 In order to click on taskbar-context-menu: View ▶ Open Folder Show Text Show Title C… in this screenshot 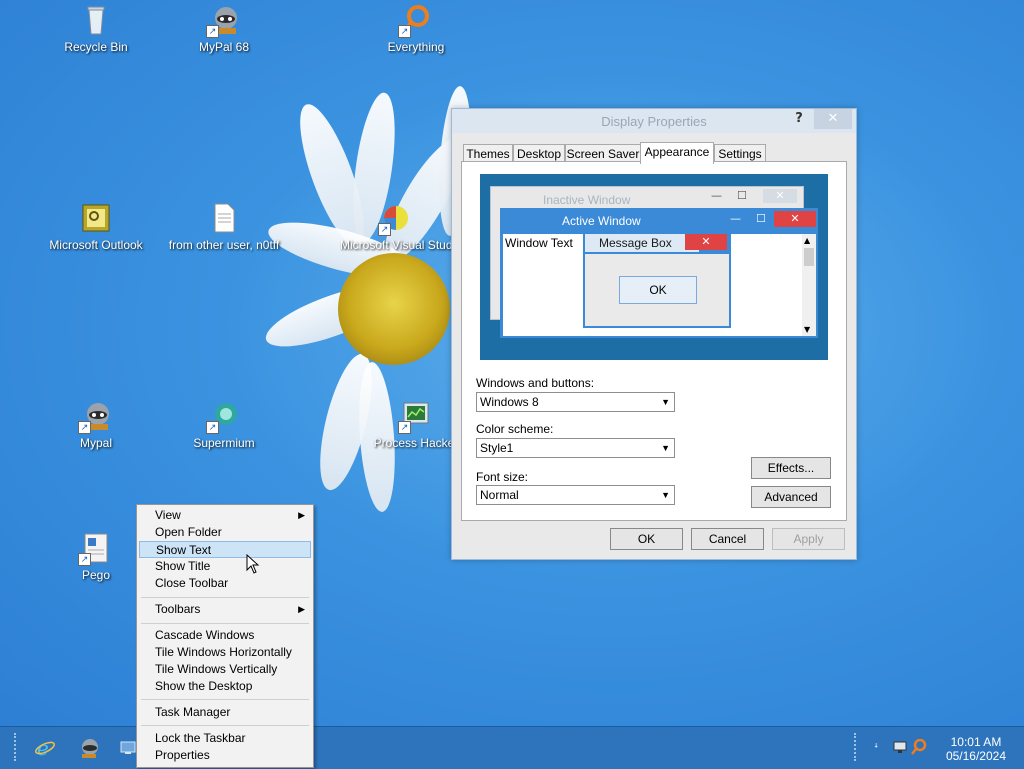, I will do `click(225, 636)`.